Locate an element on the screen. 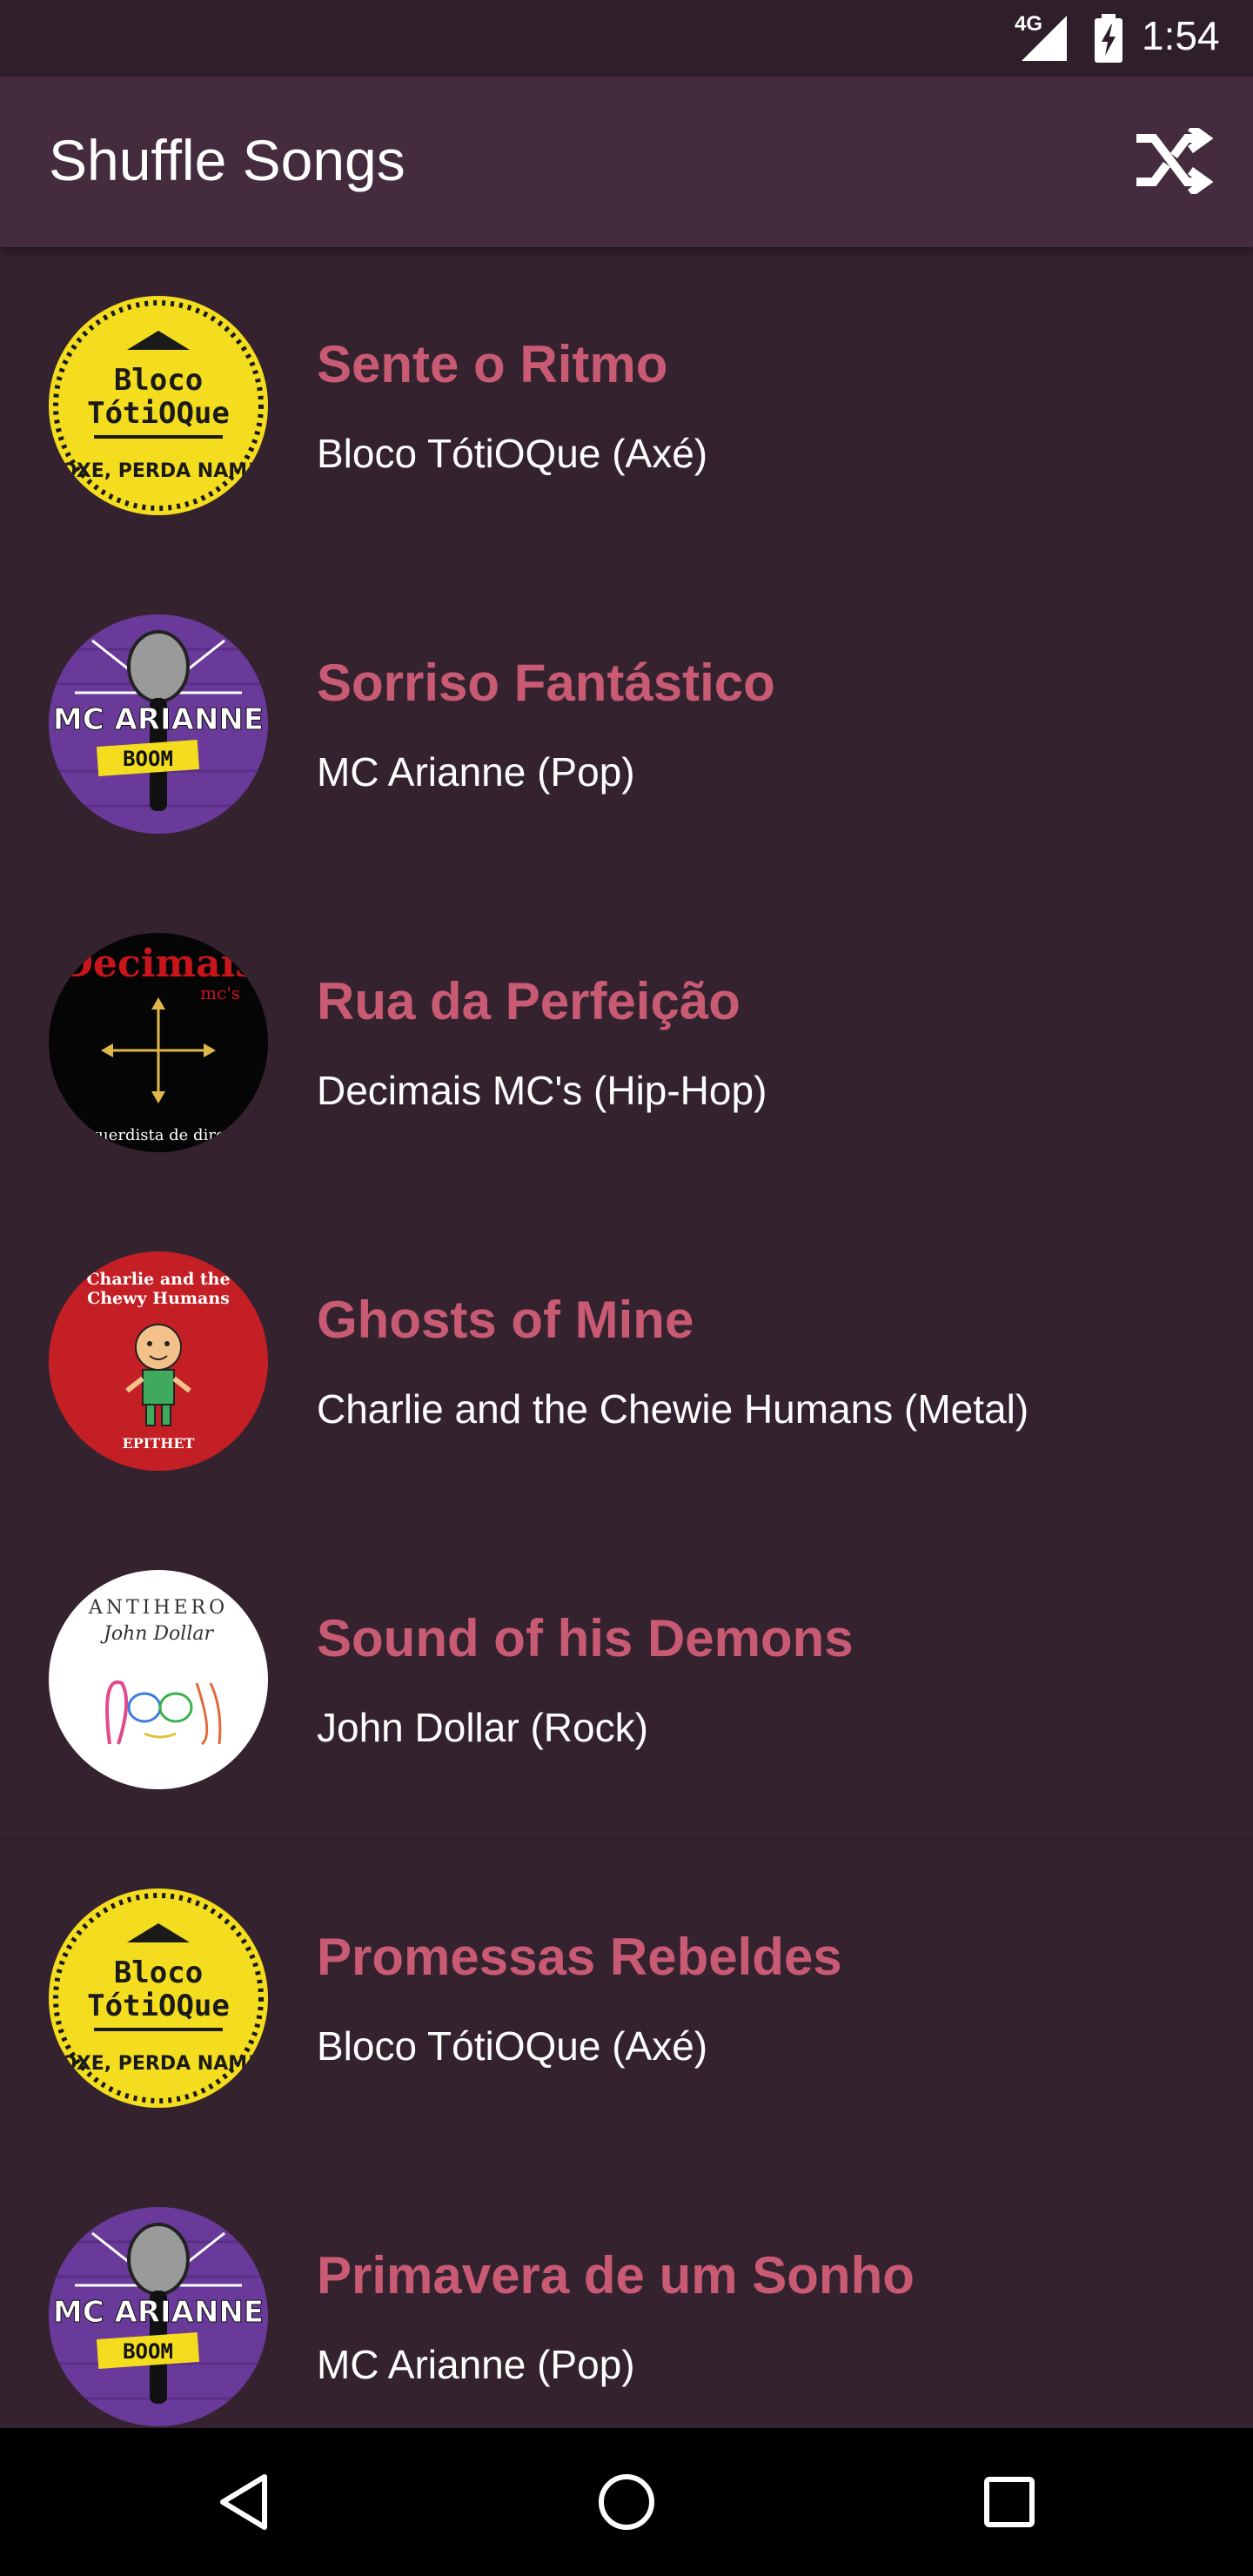  home-button is located at coordinates (626, 2502).